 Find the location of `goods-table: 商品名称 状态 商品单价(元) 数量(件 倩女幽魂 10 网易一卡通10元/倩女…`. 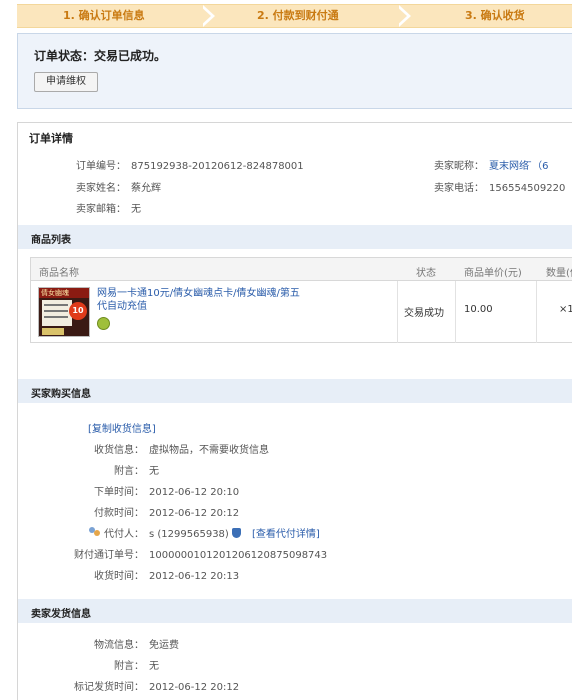

goods-table: 商品名称 状态 商品单价(元) 数量(件 倩女幽魂 10 网易一卡通10元/倩女… is located at coordinates (301, 300).